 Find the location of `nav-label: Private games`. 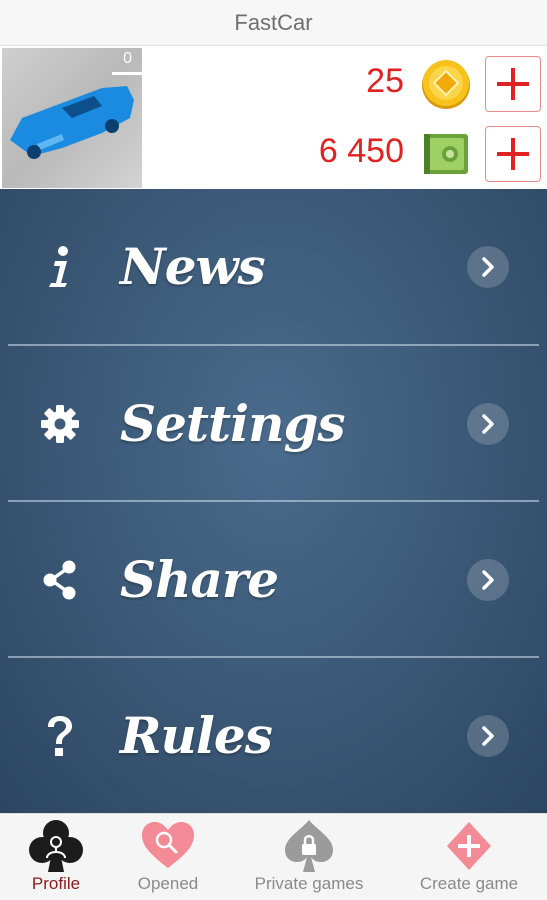

nav-label: Private games is located at coordinates (309, 883).